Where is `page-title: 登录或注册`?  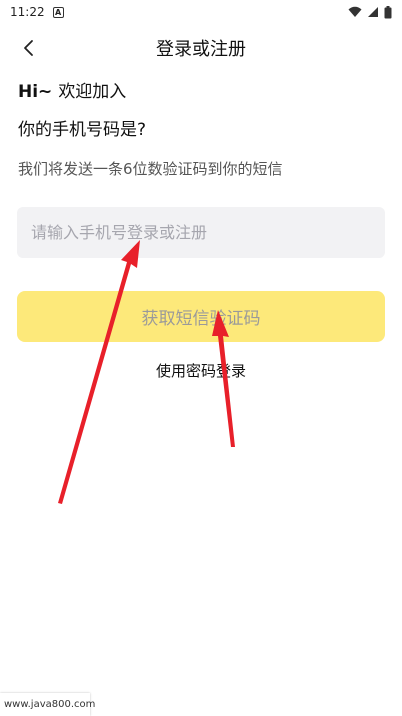
page-title: 登录或注册 is located at coordinates (201, 49).